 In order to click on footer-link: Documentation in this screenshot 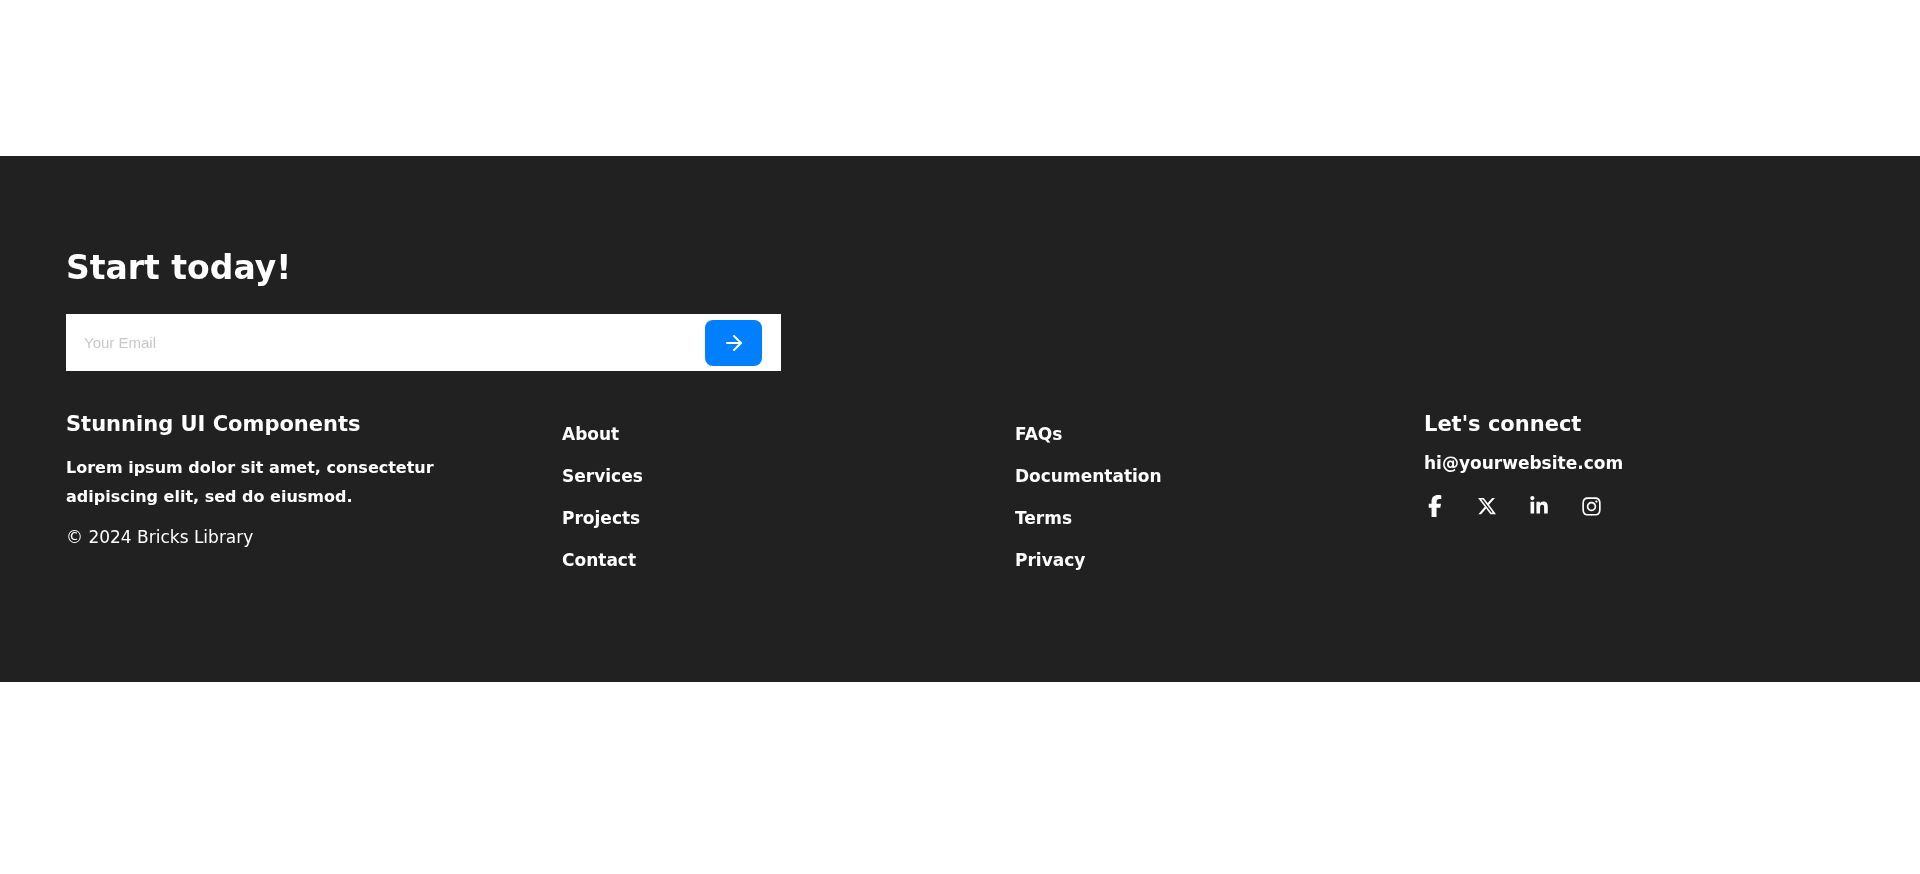, I will do `click(1088, 476)`.